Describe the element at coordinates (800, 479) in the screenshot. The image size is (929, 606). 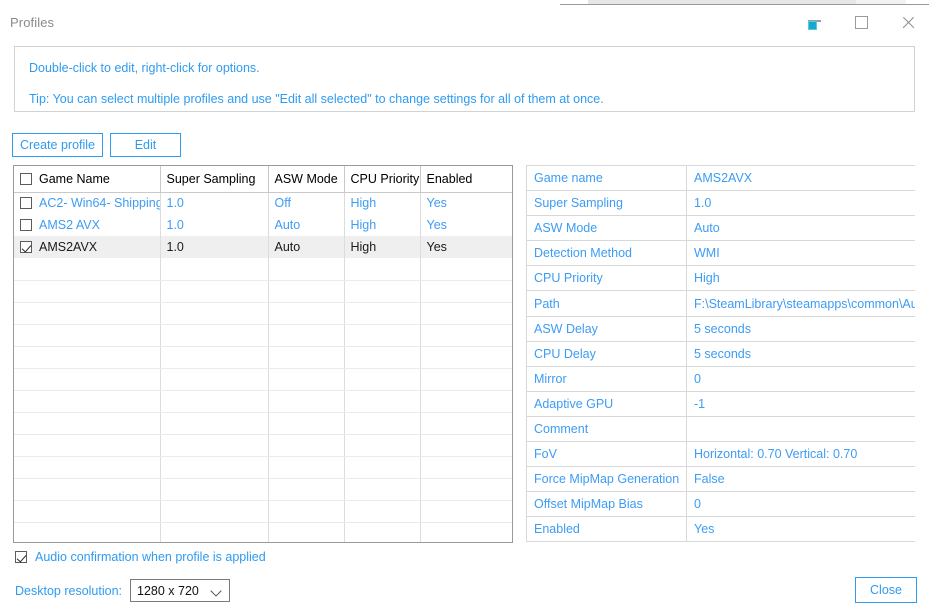
I see `detail-value: False` at that location.